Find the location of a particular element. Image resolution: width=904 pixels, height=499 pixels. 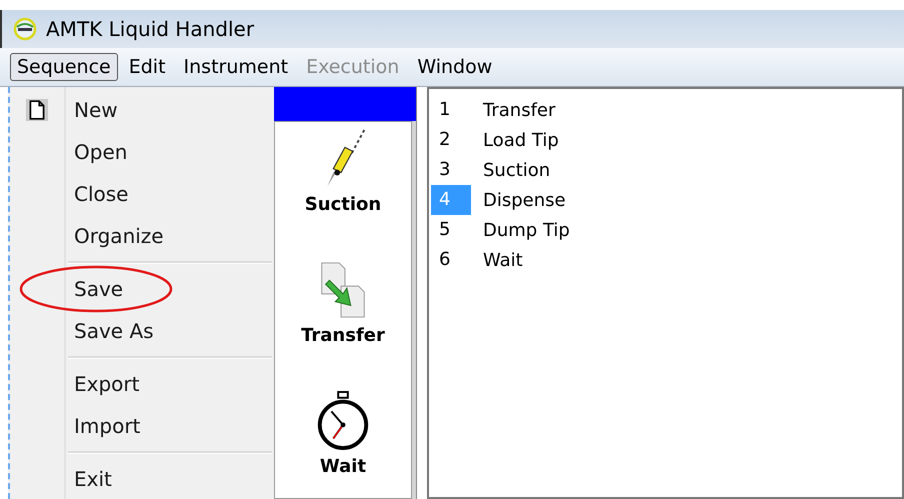

blank-page-icon is located at coordinates (37, 110).